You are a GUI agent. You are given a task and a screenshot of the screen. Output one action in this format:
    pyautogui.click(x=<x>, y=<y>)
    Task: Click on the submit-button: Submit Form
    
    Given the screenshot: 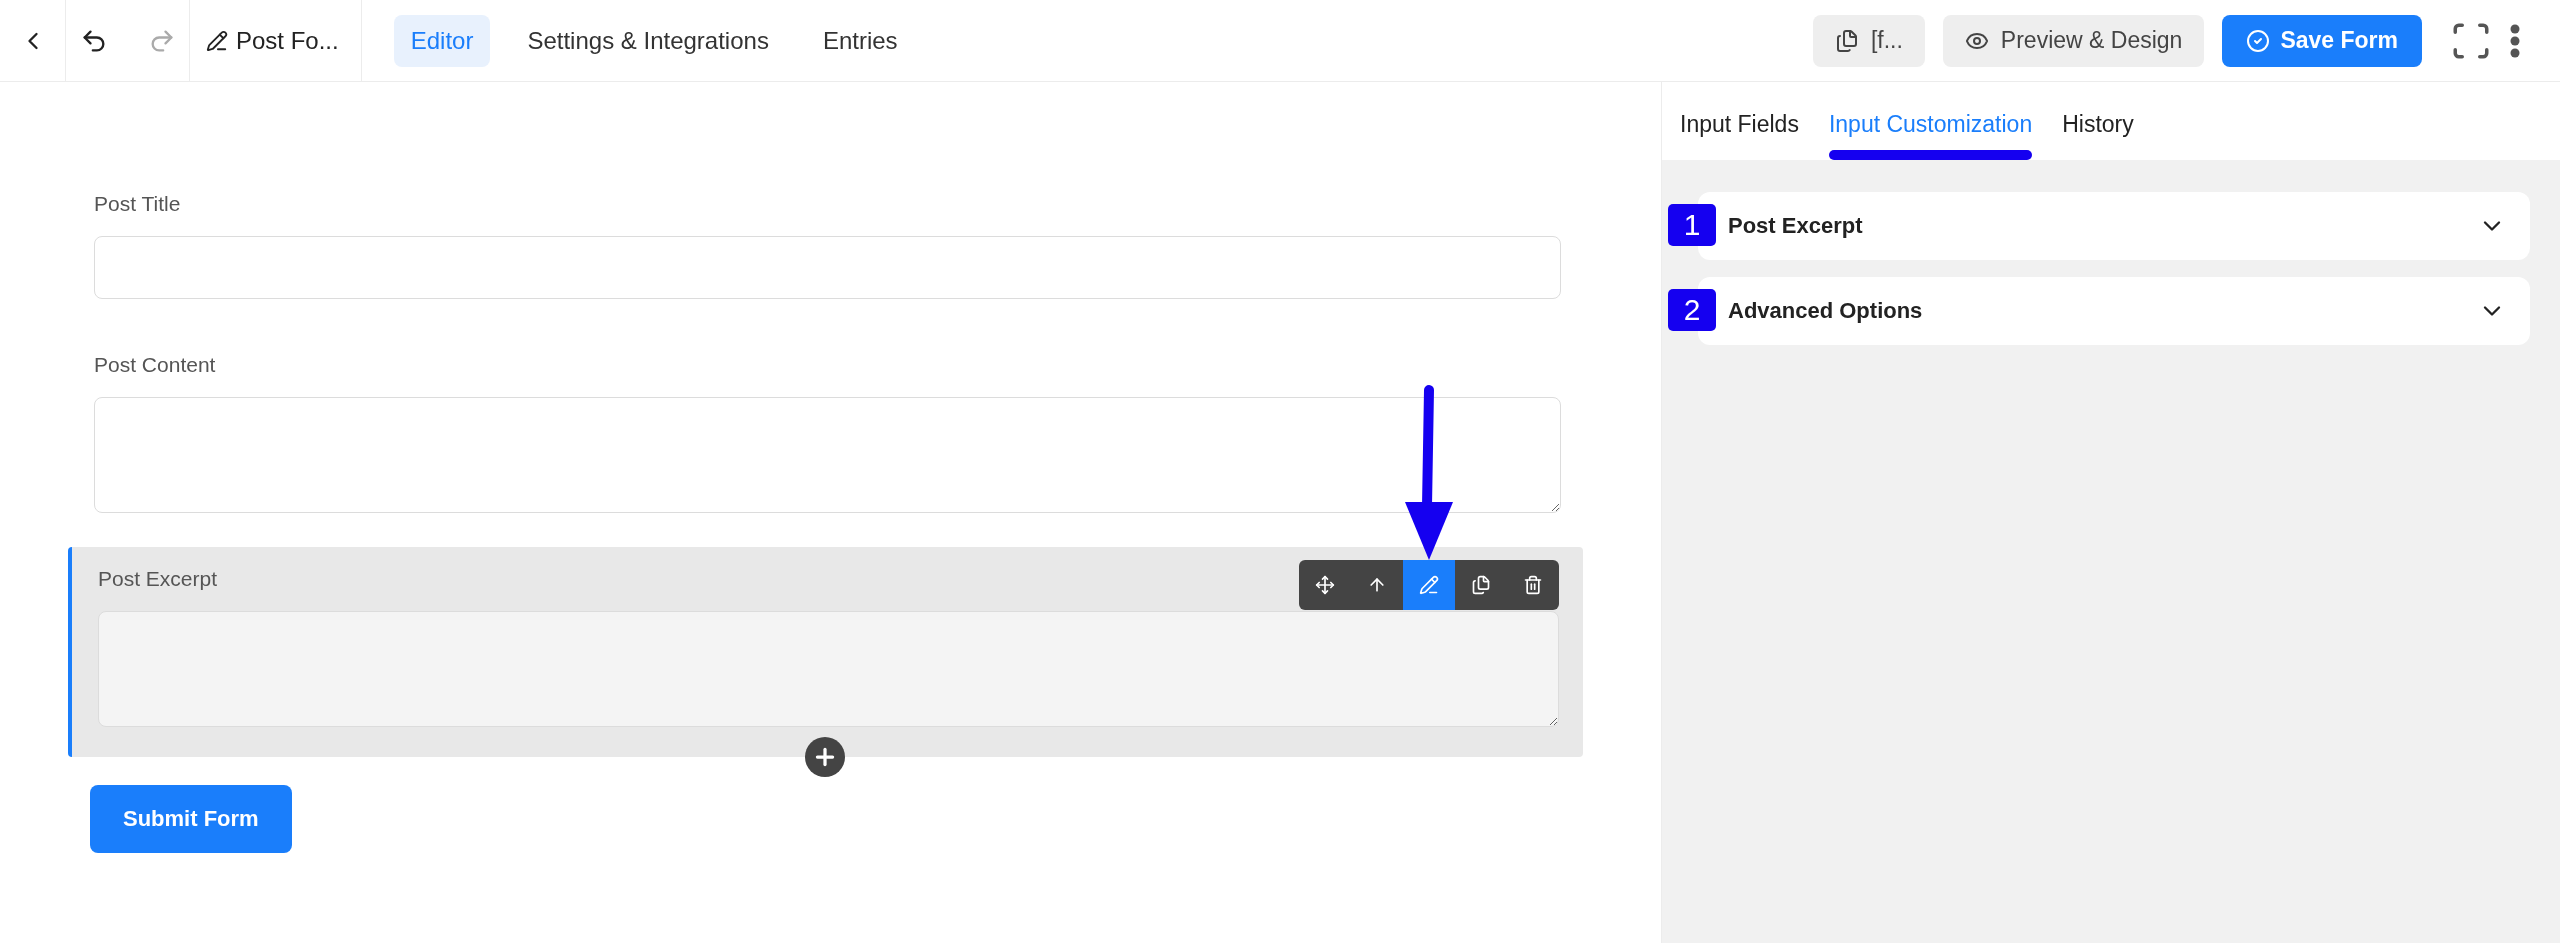 What is the action you would take?
    pyautogui.click(x=191, y=819)
    